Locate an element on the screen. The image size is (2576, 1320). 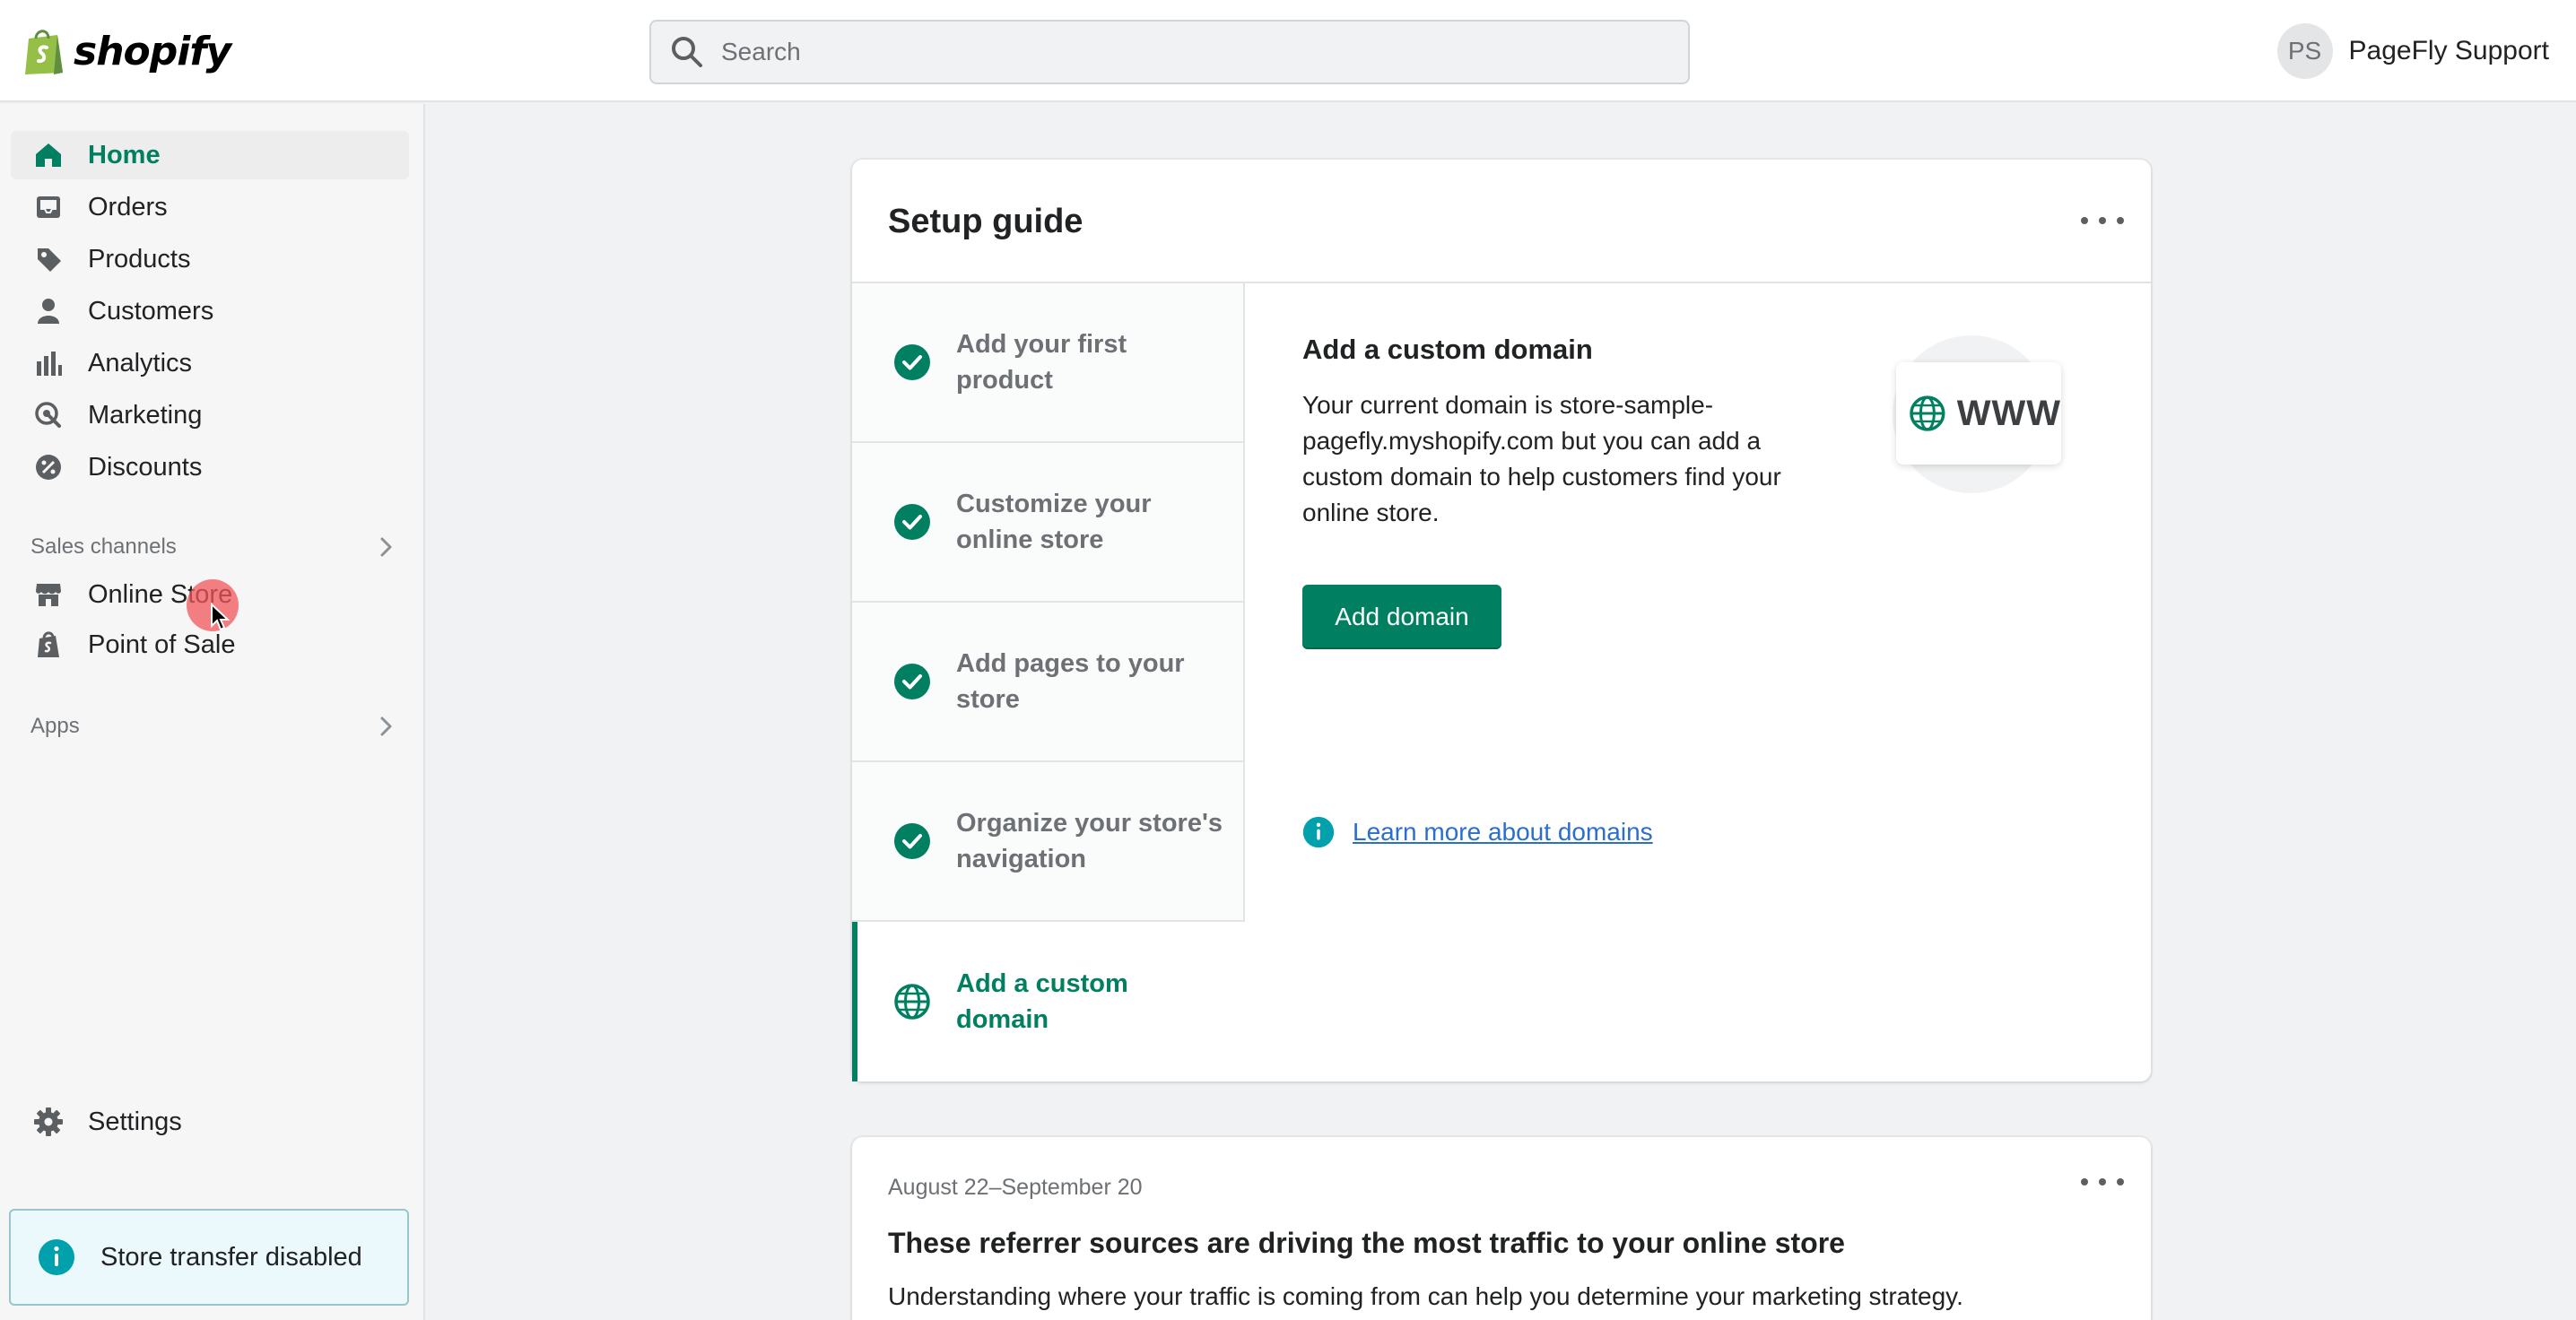
mouse-cursor-icon is located at coordinates (221, 617).